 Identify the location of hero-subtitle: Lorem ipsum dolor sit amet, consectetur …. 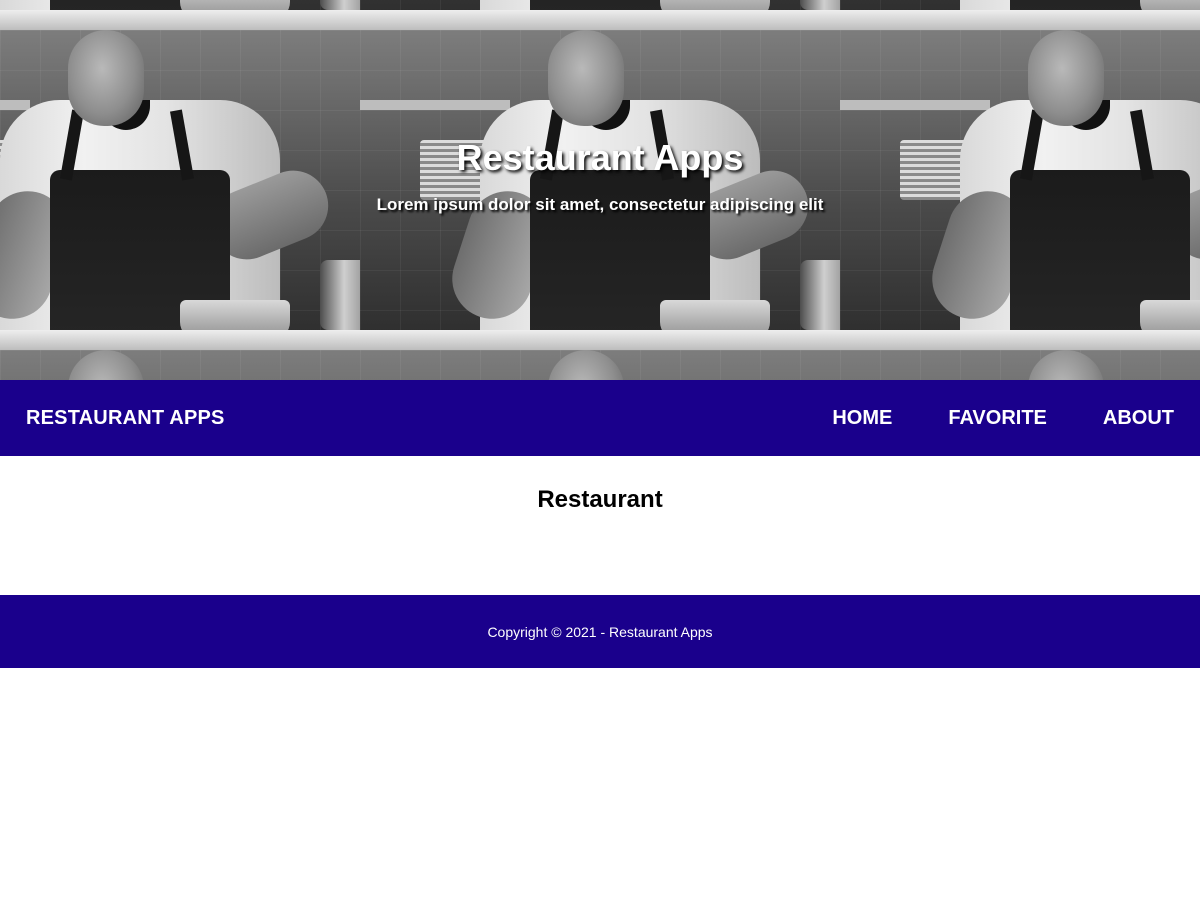
(600, 204).